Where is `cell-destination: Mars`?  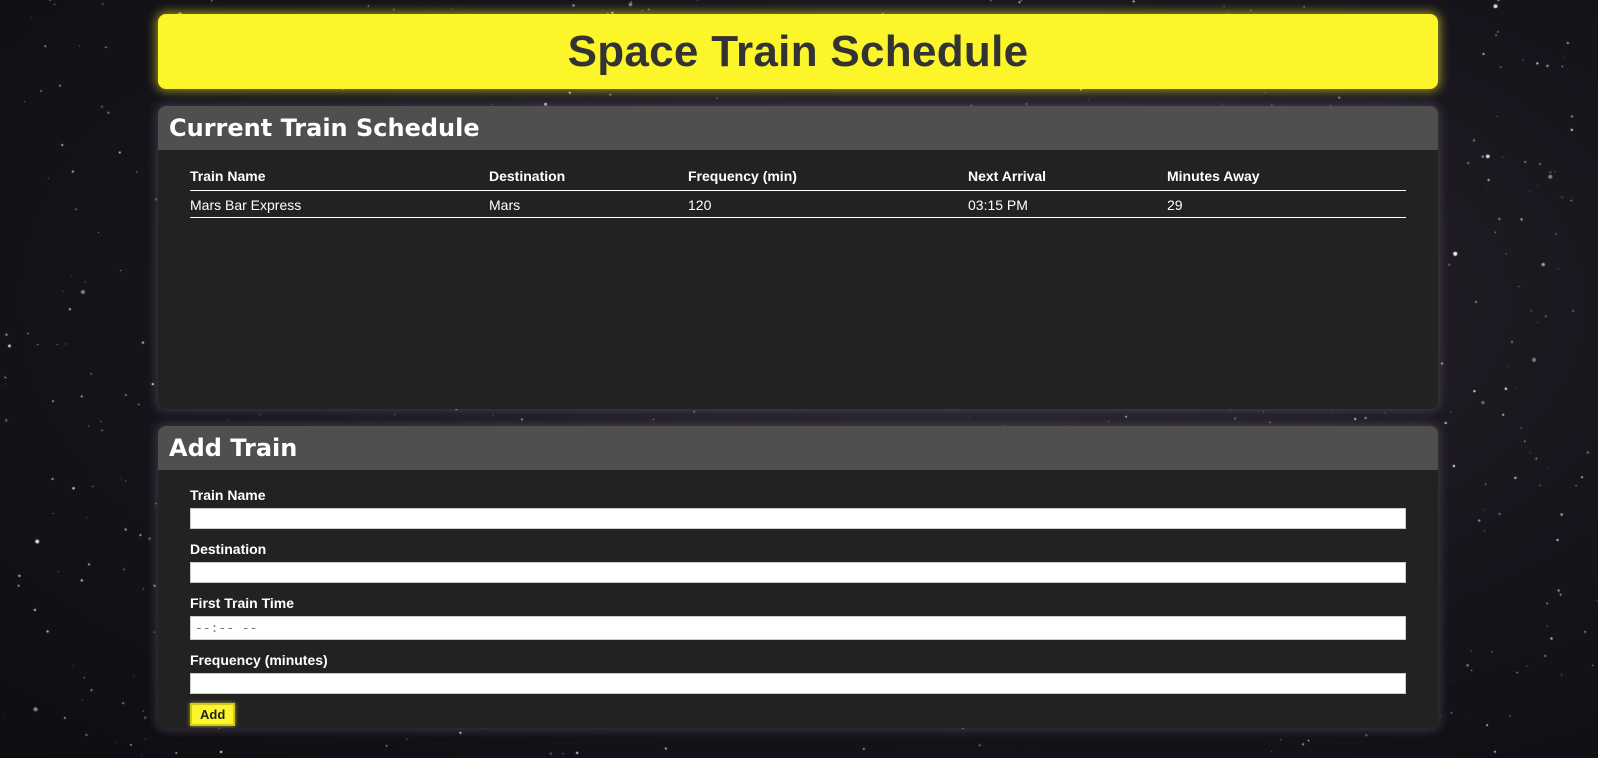
cell-destination: Mars is located at coordinates (588, 204).